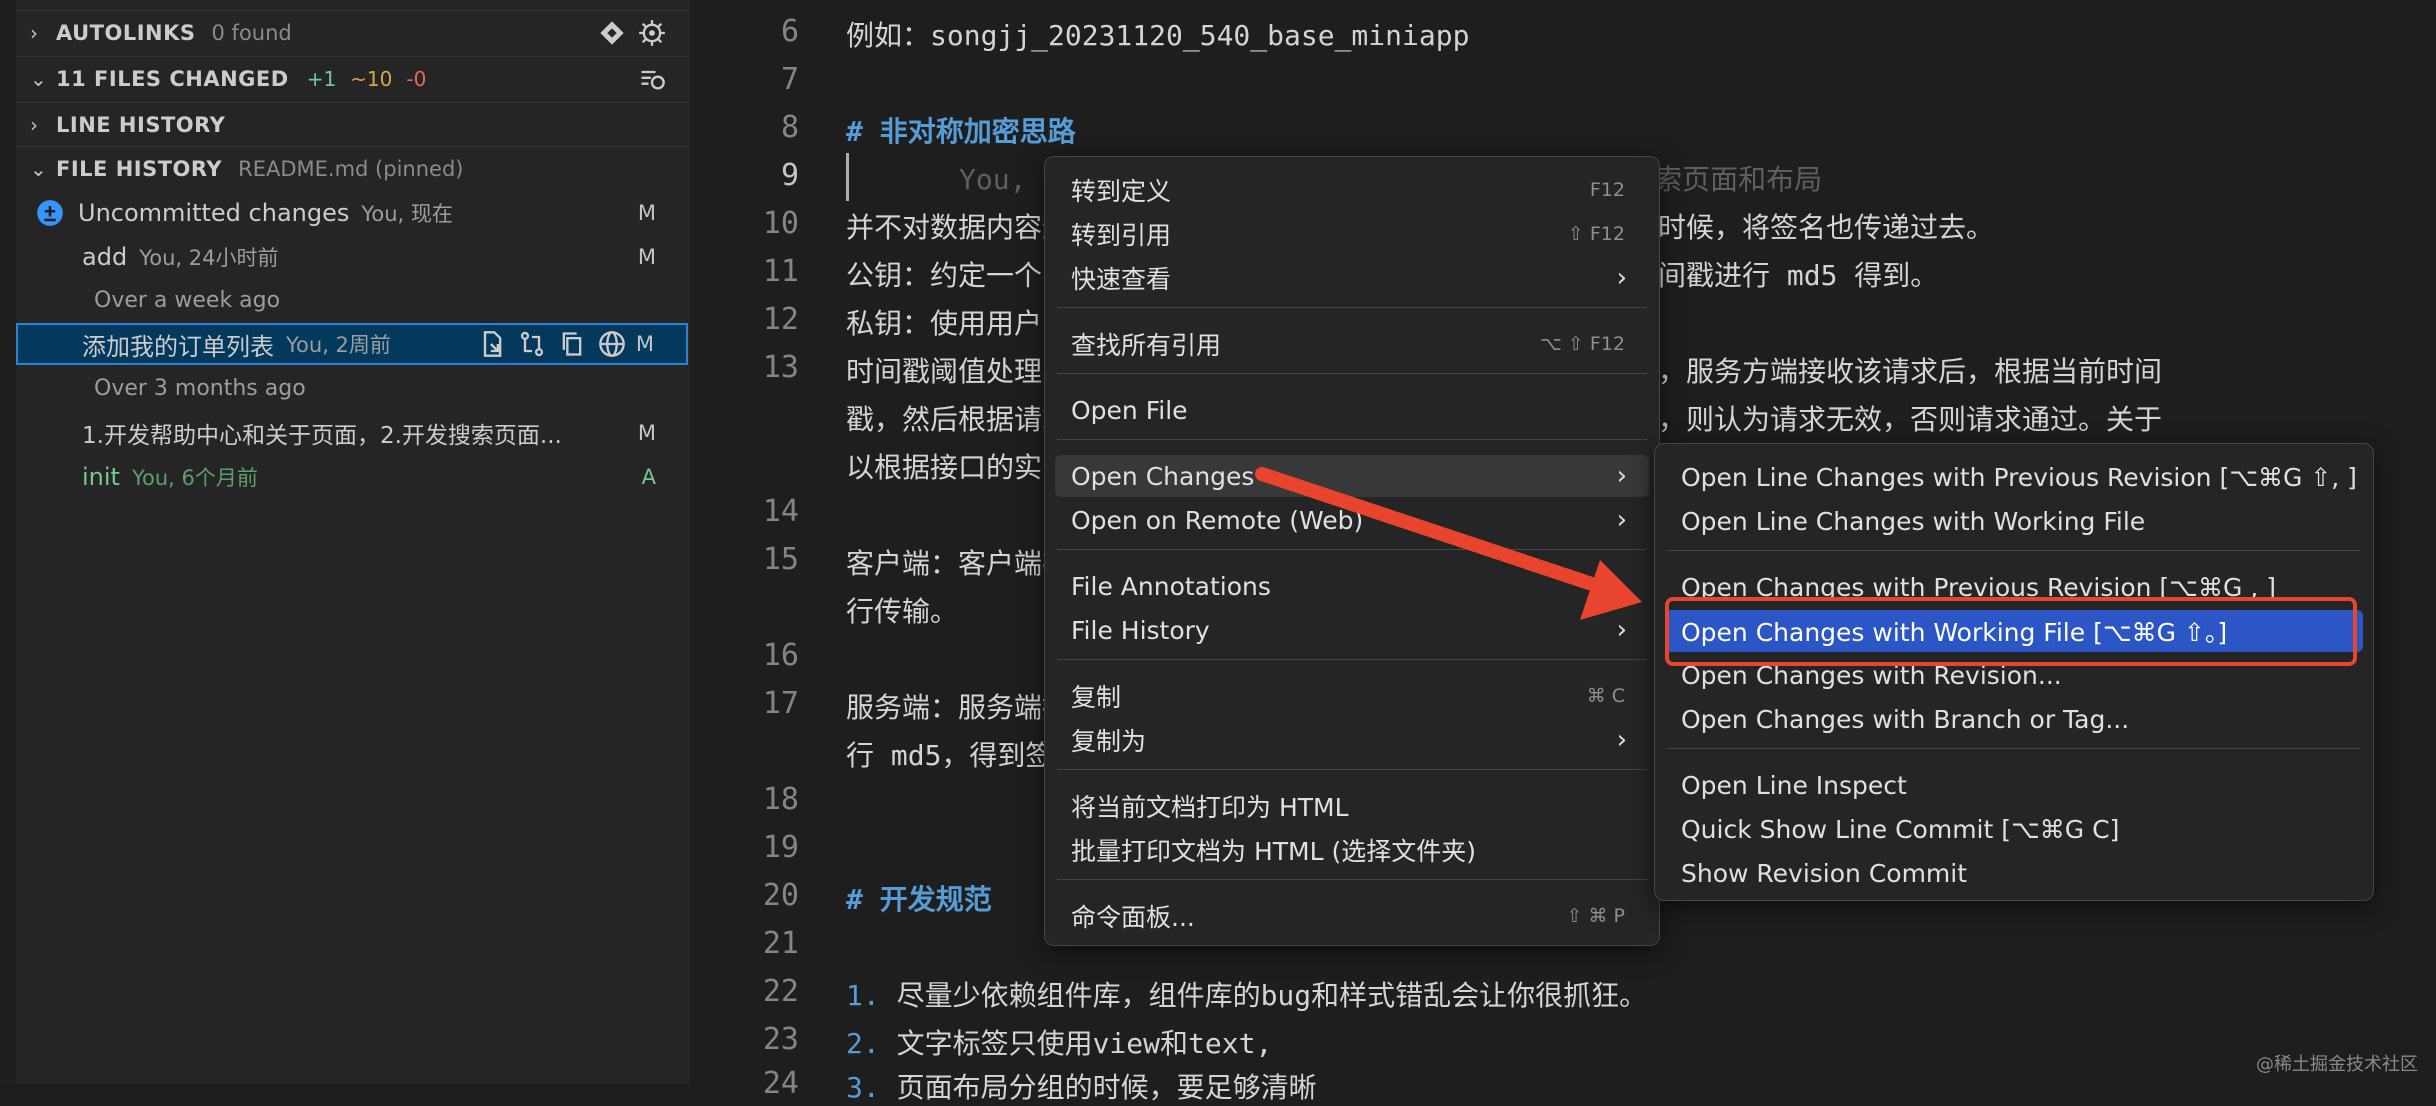 The width and height of the screenshot is (2436, 1106). I want to click on text-cursor, so click(847, 177).